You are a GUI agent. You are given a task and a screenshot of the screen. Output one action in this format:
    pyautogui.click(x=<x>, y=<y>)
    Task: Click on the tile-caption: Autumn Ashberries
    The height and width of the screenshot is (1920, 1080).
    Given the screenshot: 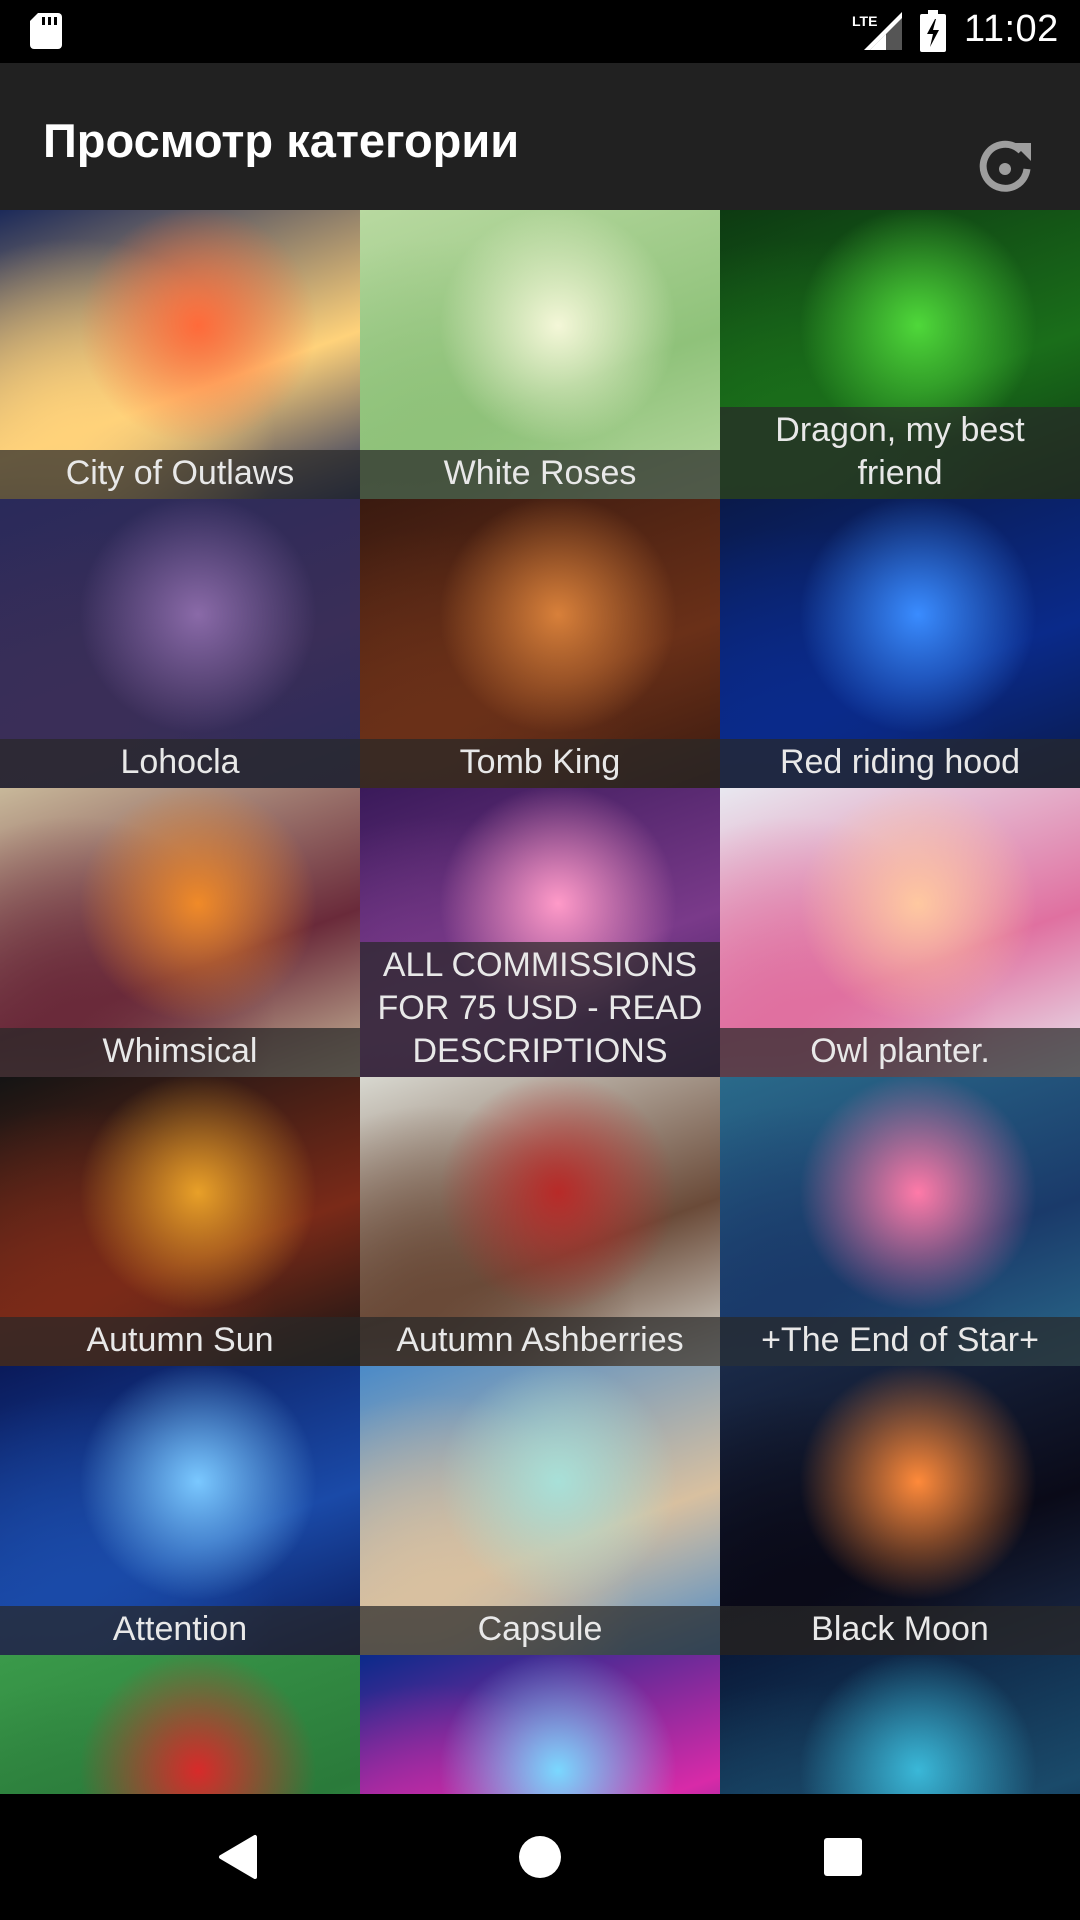 What is the action you would take?
    pyautogui.click(x=540, y=1341)
    